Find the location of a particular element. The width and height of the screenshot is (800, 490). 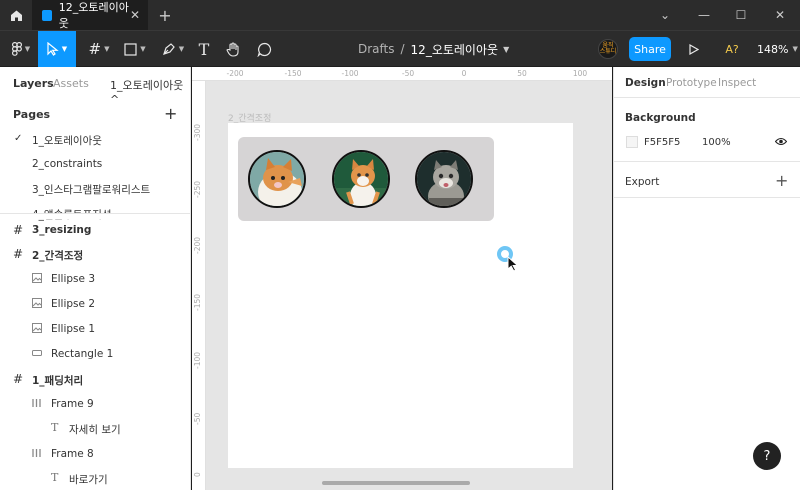

eye-icon is located at coordinates (781, 141).